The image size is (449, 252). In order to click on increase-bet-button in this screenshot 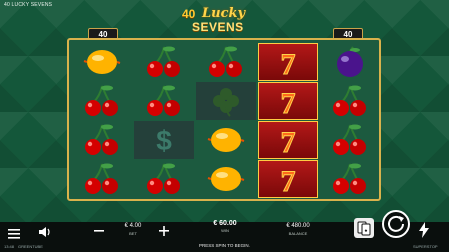, I will do `click(164, 233)`.